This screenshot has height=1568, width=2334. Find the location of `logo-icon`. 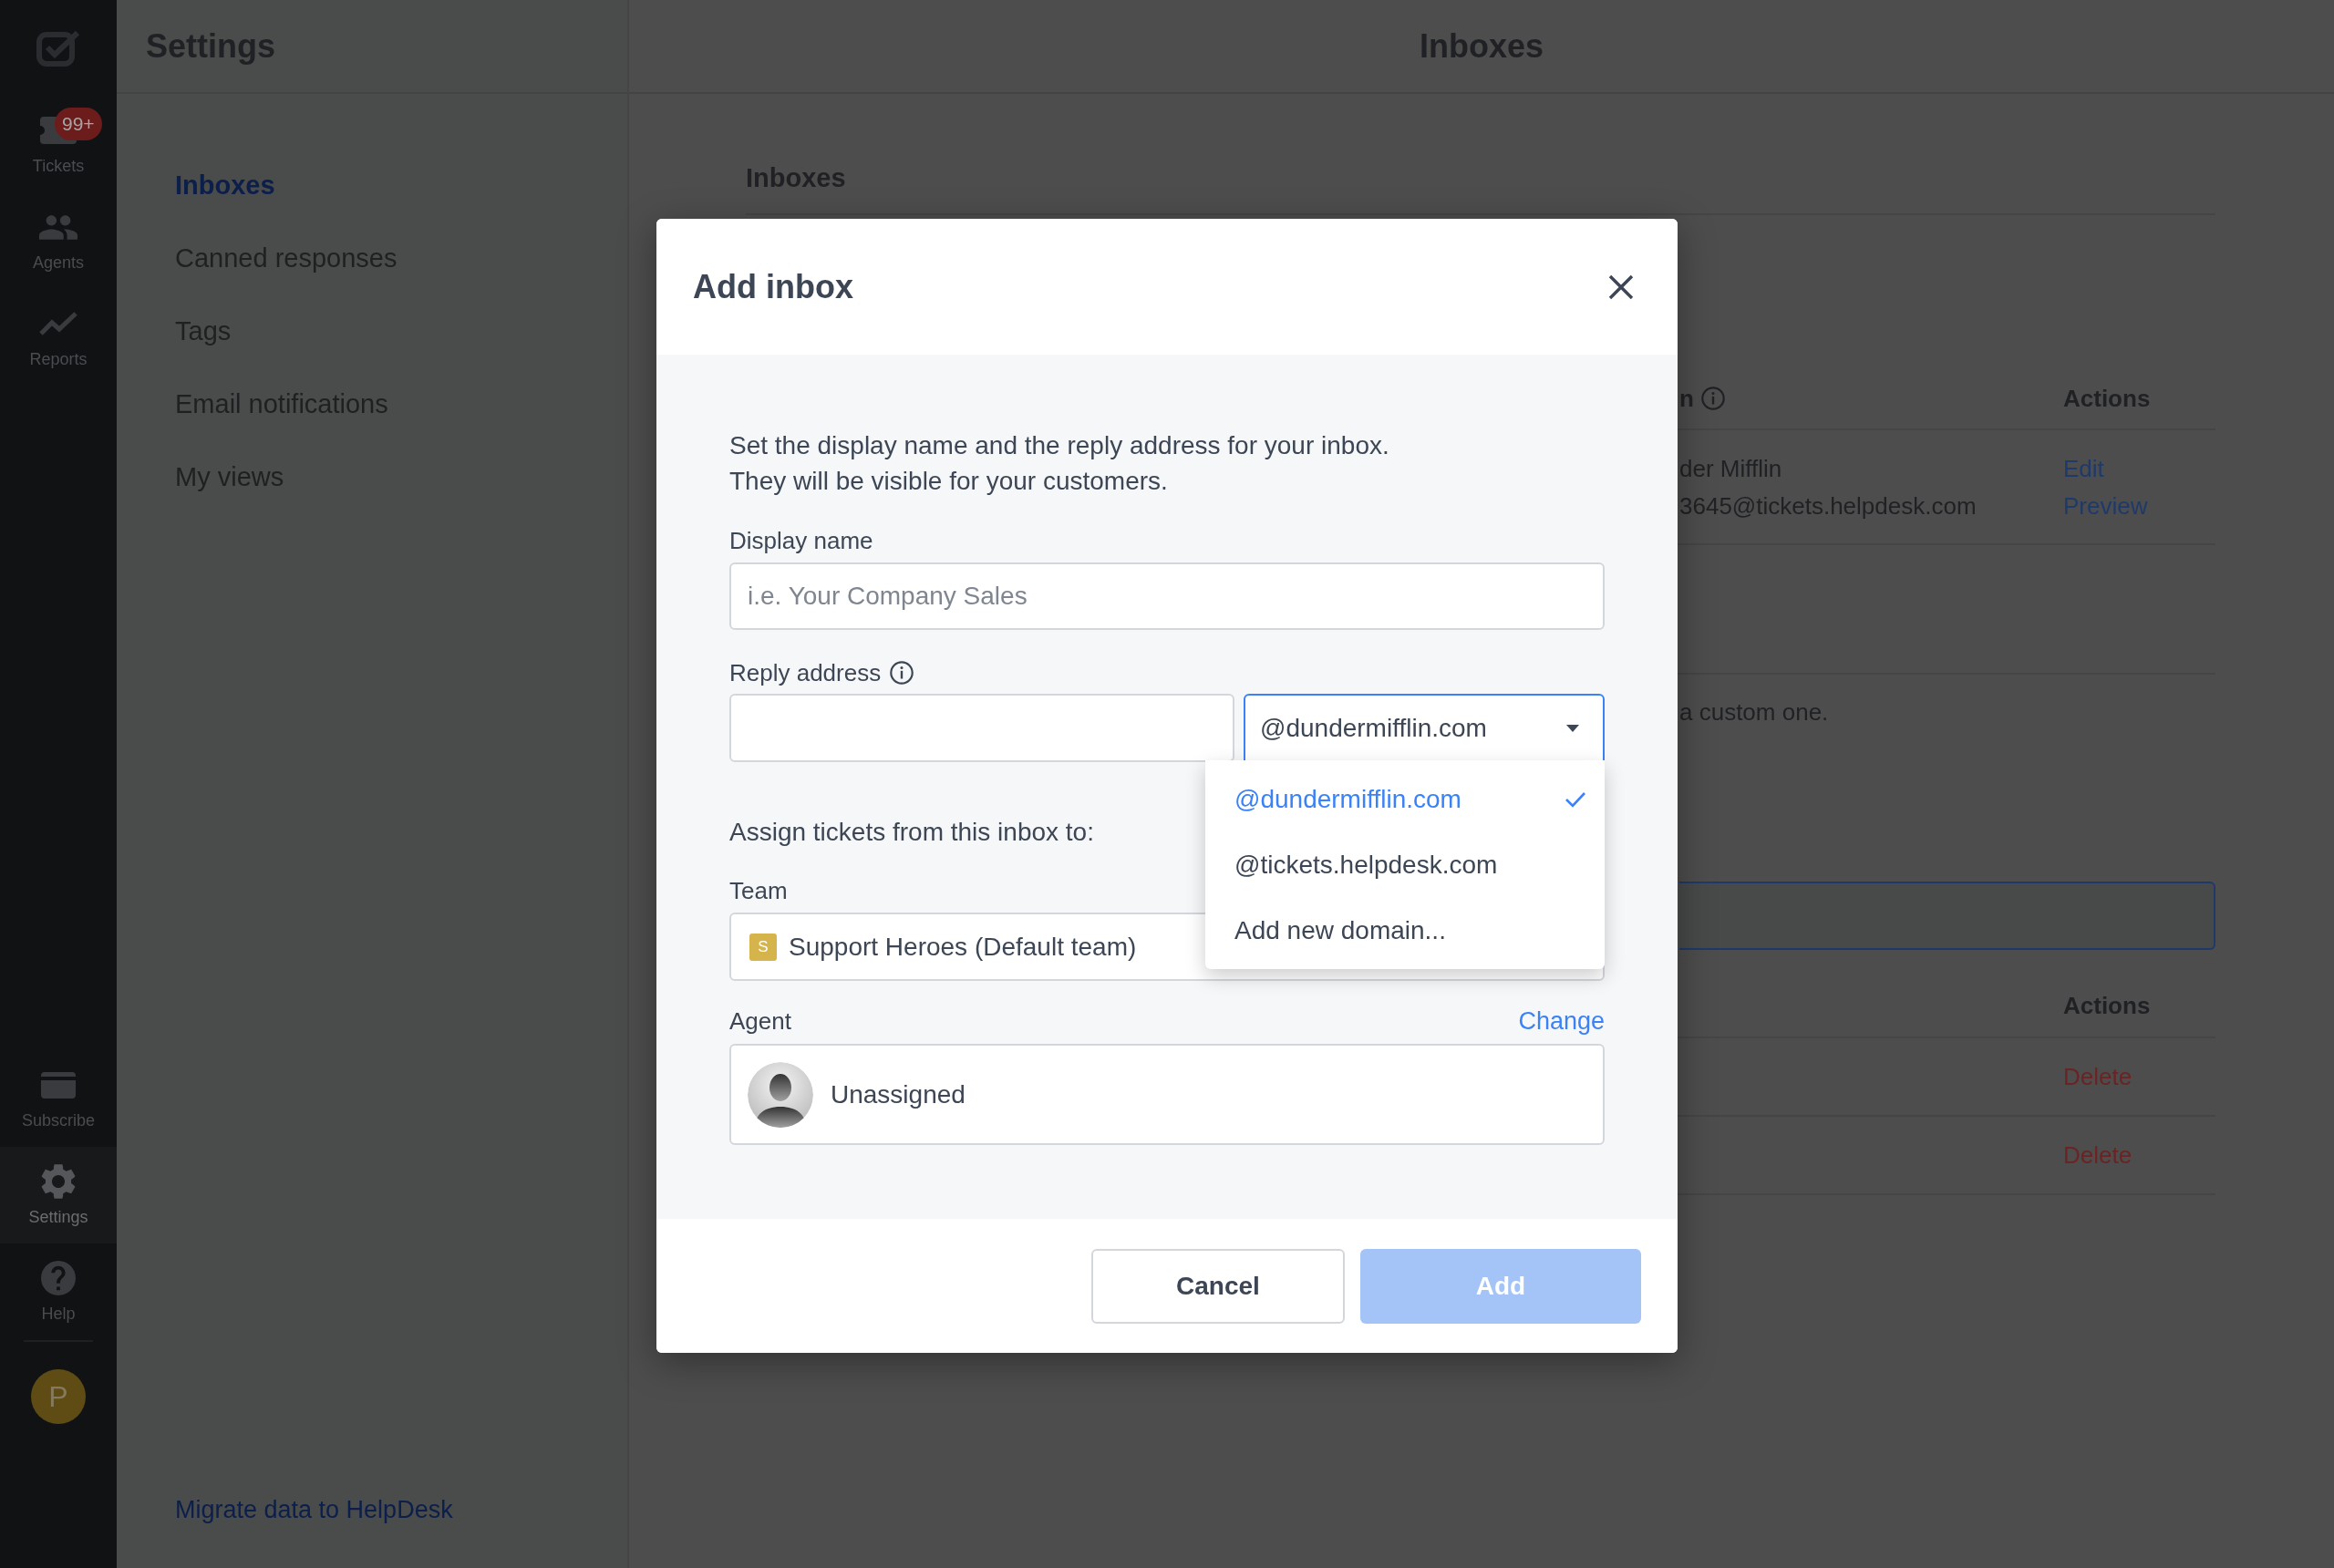

logo-icon is located at coordinates (59, 47).